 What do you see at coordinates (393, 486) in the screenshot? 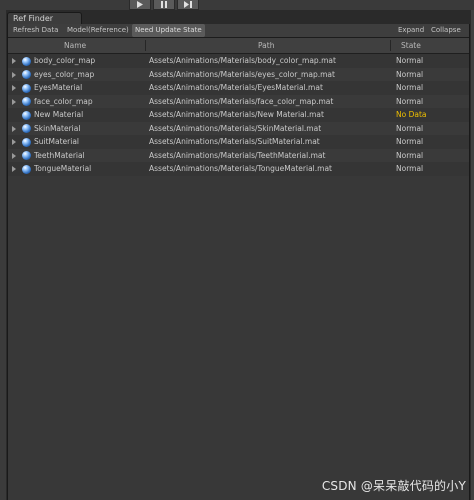
I see `watermark: CSDN @呆呆敲代码的小Y` at bounding box center [393, 486].